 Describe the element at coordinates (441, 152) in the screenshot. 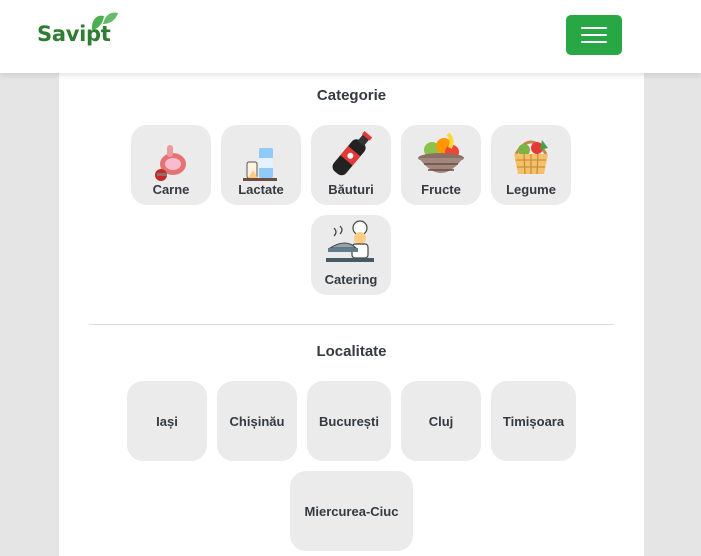

I see `fruit-basket-icon` at that location.